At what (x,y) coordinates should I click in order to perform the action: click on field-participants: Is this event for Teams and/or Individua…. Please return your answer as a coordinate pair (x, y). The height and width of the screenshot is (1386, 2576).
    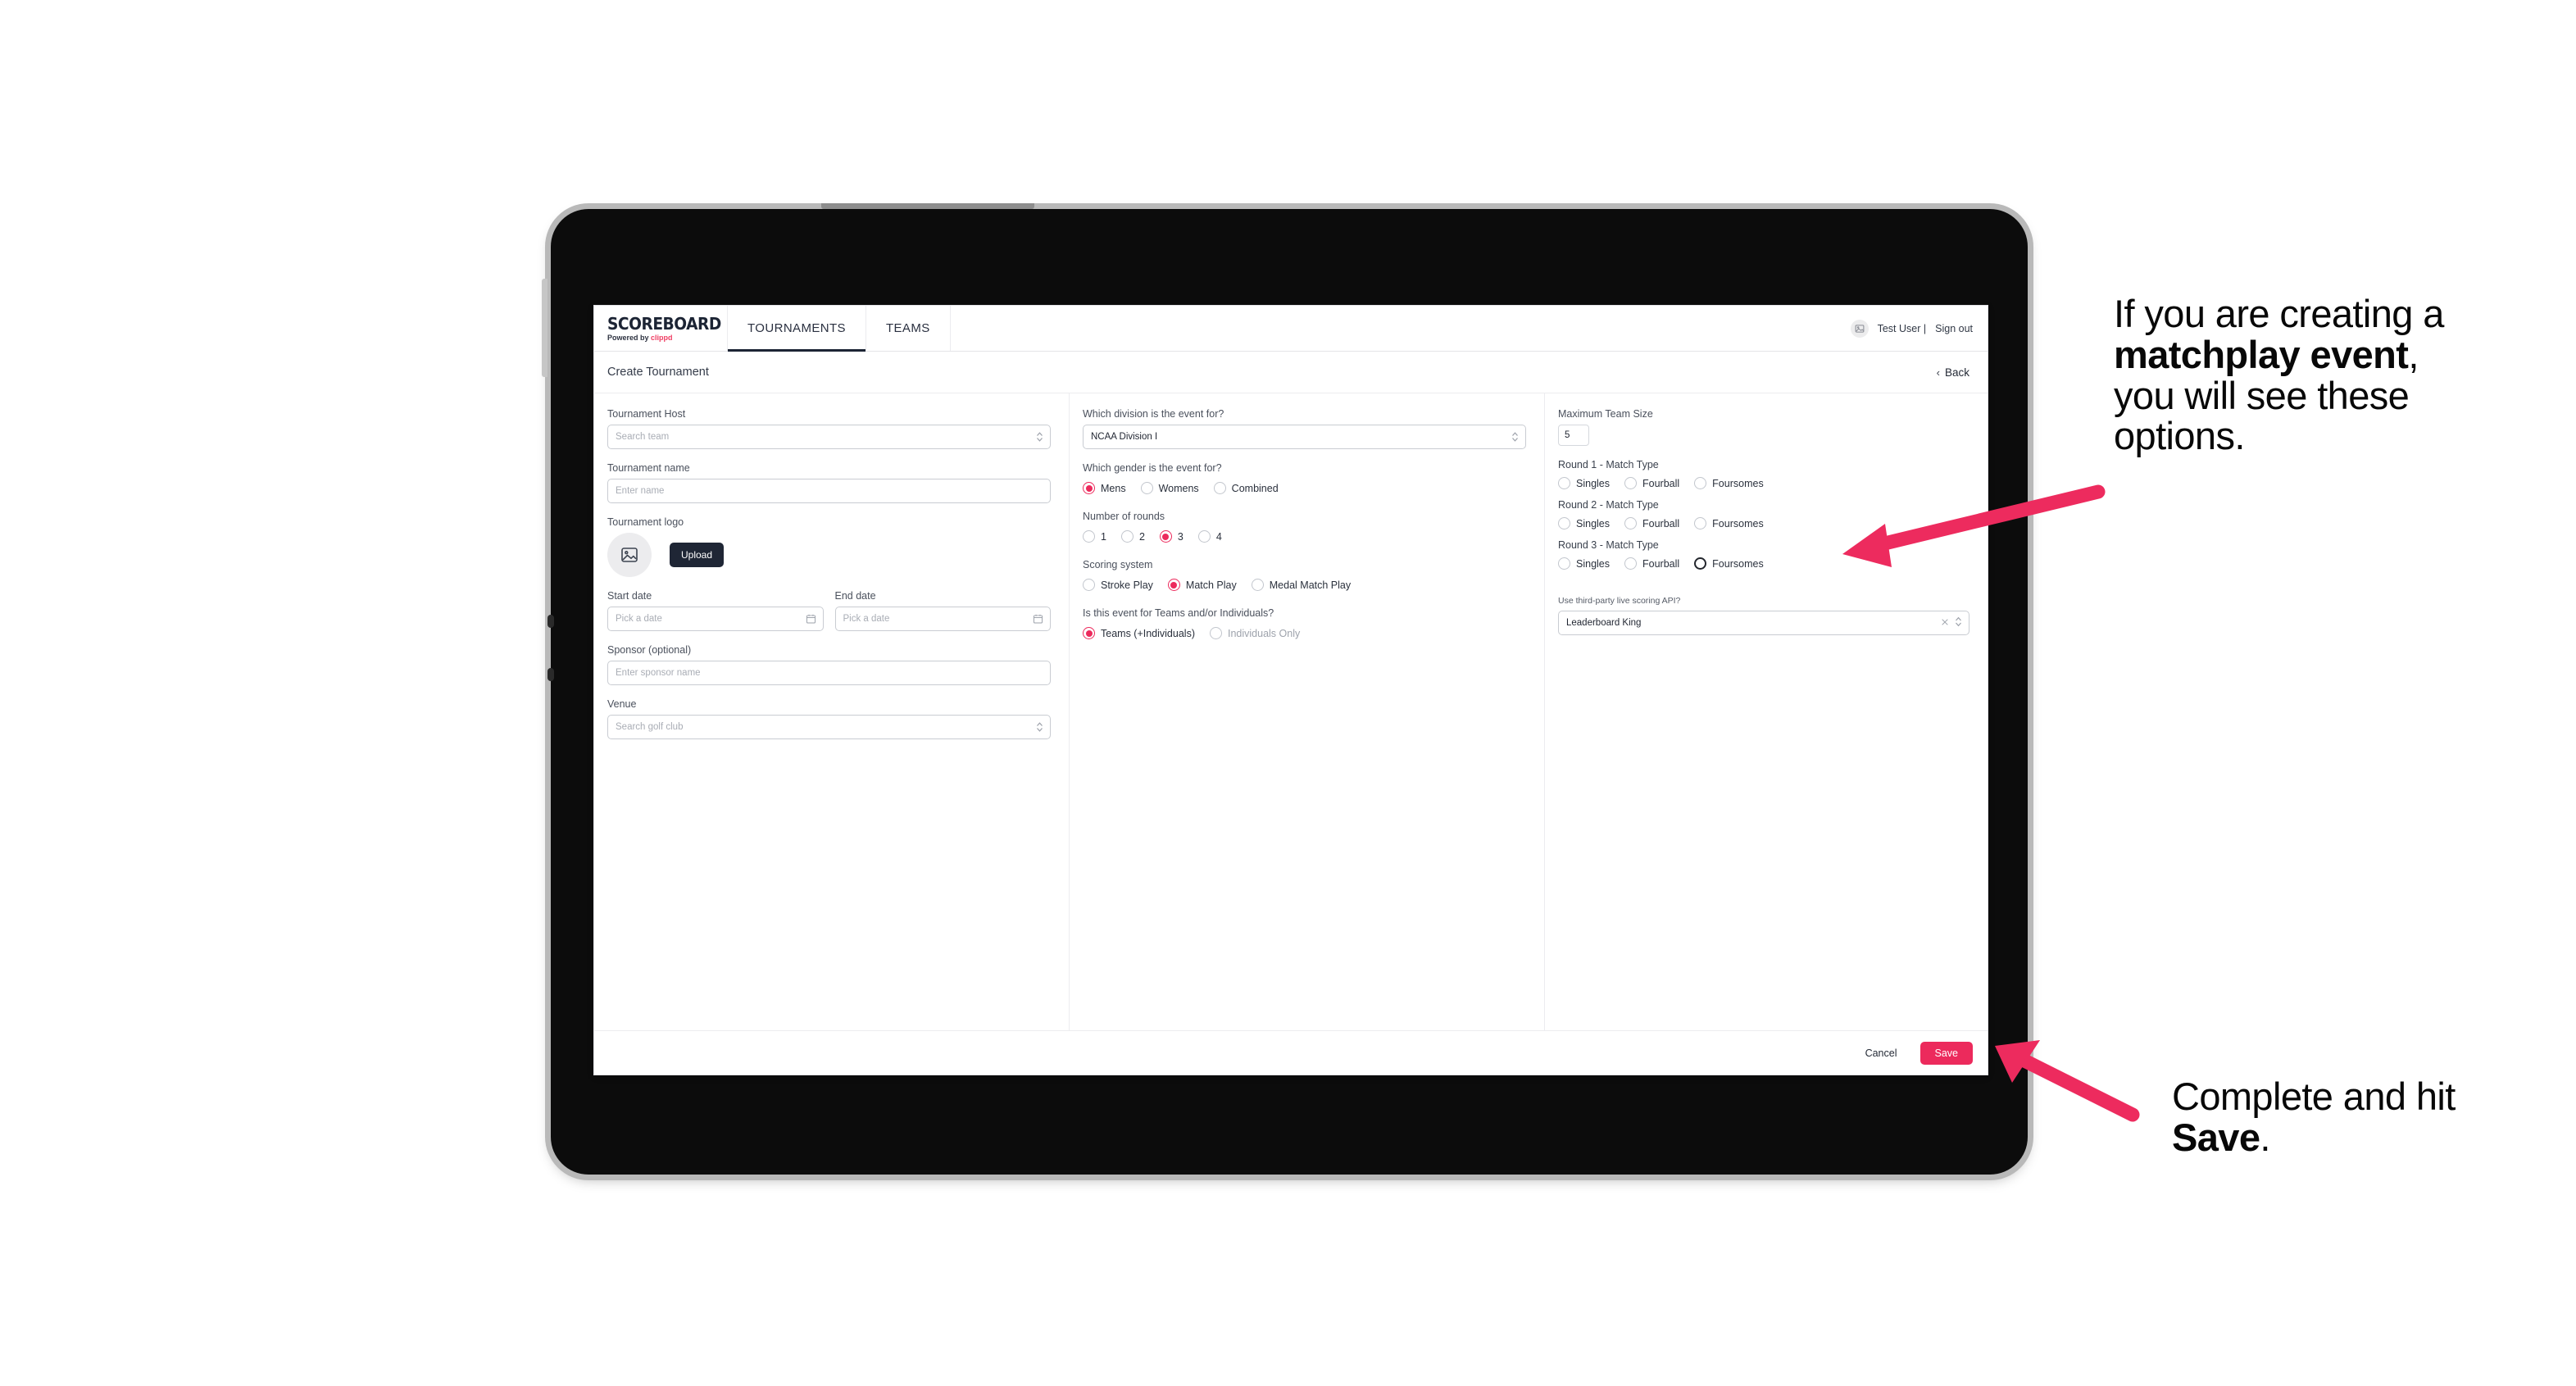
    Looking at the image, I should click on (1304, 625).